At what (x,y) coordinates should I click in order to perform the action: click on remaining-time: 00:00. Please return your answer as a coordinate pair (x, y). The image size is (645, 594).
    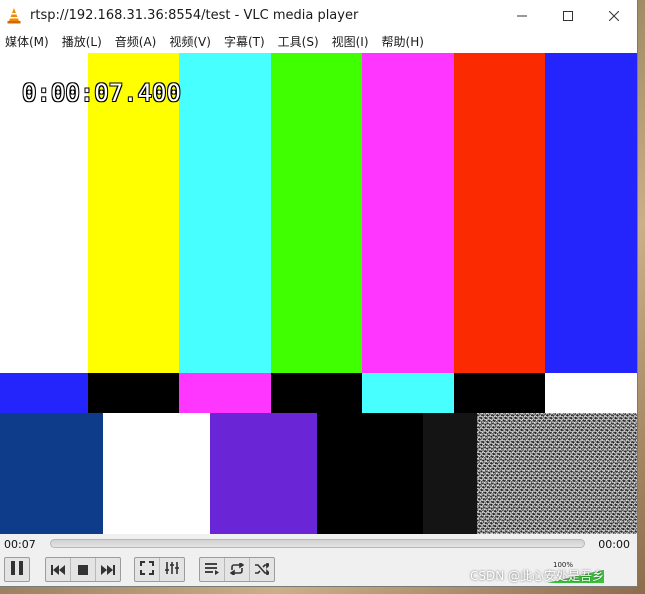
    Looking at the image, I should click on (614, 544).